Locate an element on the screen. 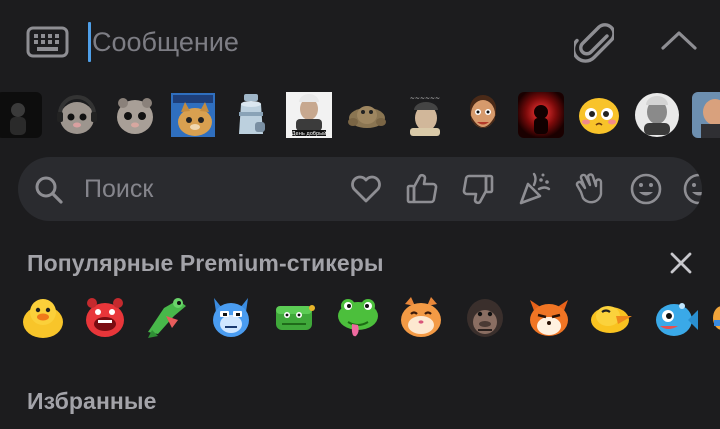 Image resolution: width=720 pixels, height=429 pixels. heart-icon is located at coordinates (366, 189).